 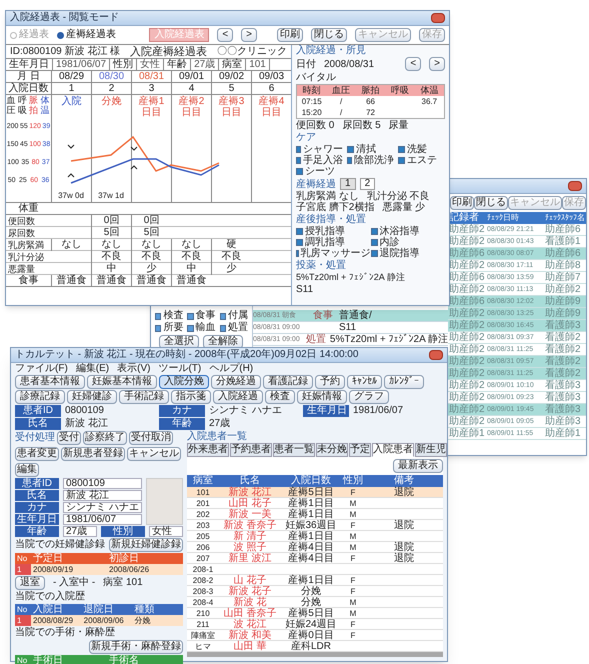 I want to click on patient-row: 208-4 新波 花 分娩 M, so click(x=315, y=602).